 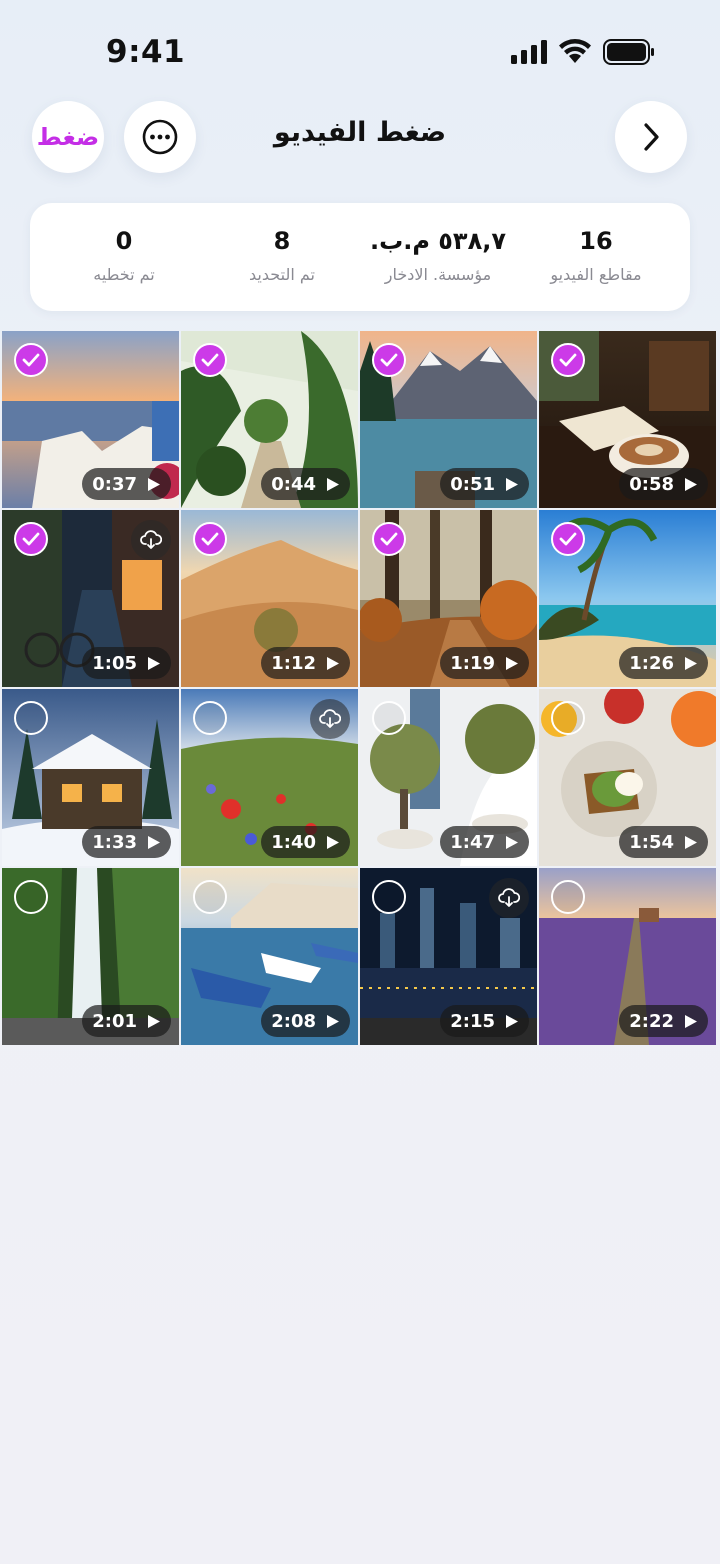 I want to click on duration-badge: 0:51, so click(x=484, y=484).